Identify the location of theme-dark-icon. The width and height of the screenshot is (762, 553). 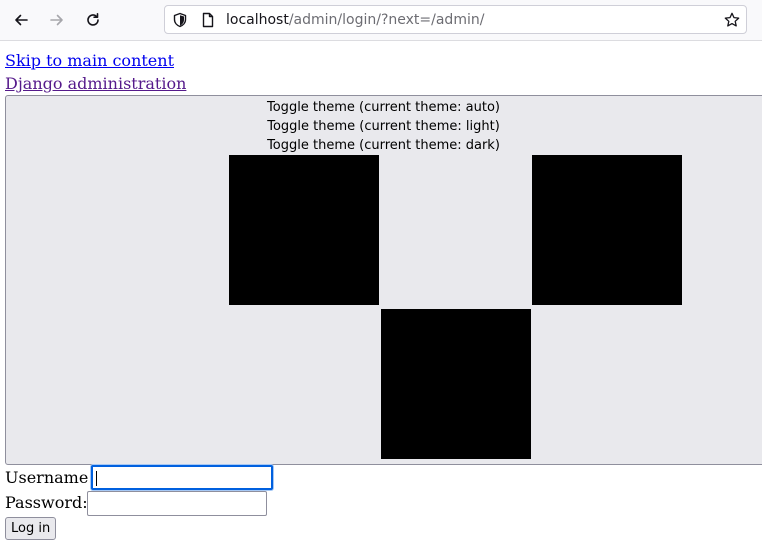
(456, 384).